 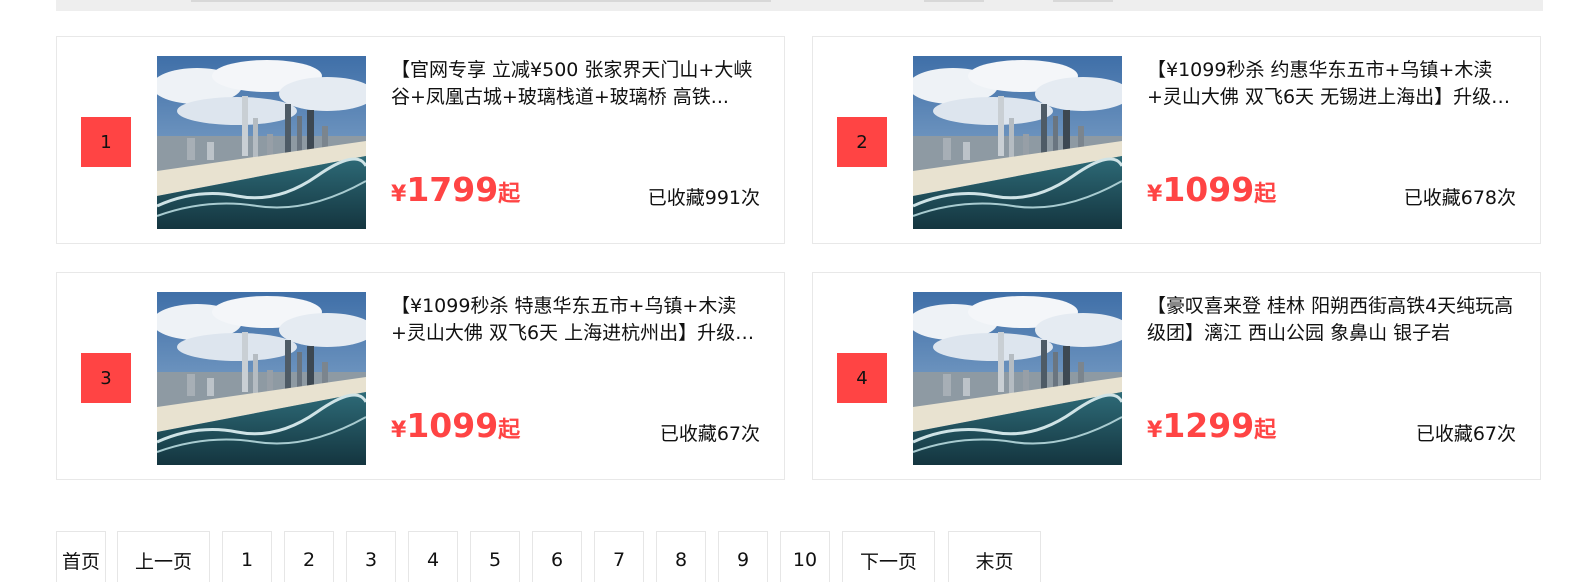 I want to click on page-button-10: 10, so click(x=805, y=556).